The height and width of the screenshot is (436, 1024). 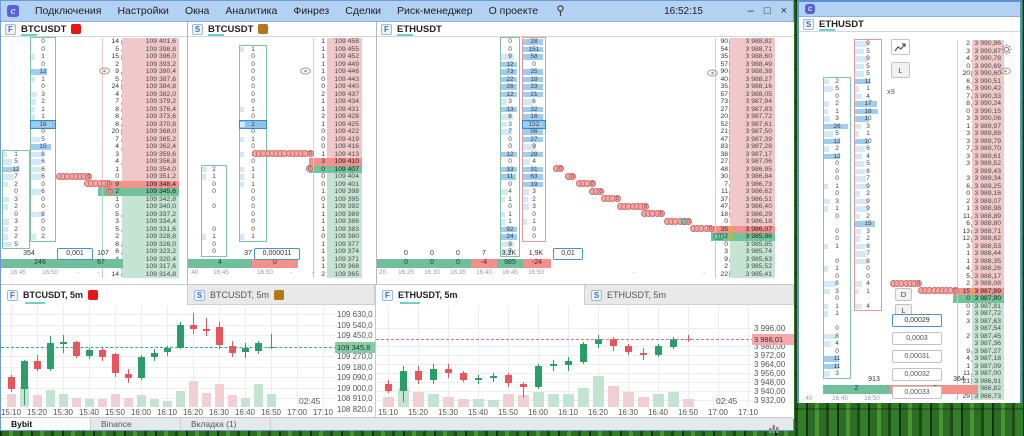 What do you see at coordinates (344, 79) in the screenshot?
I see `ask-price-cell: 109 443` at bounding box center [344, 79].